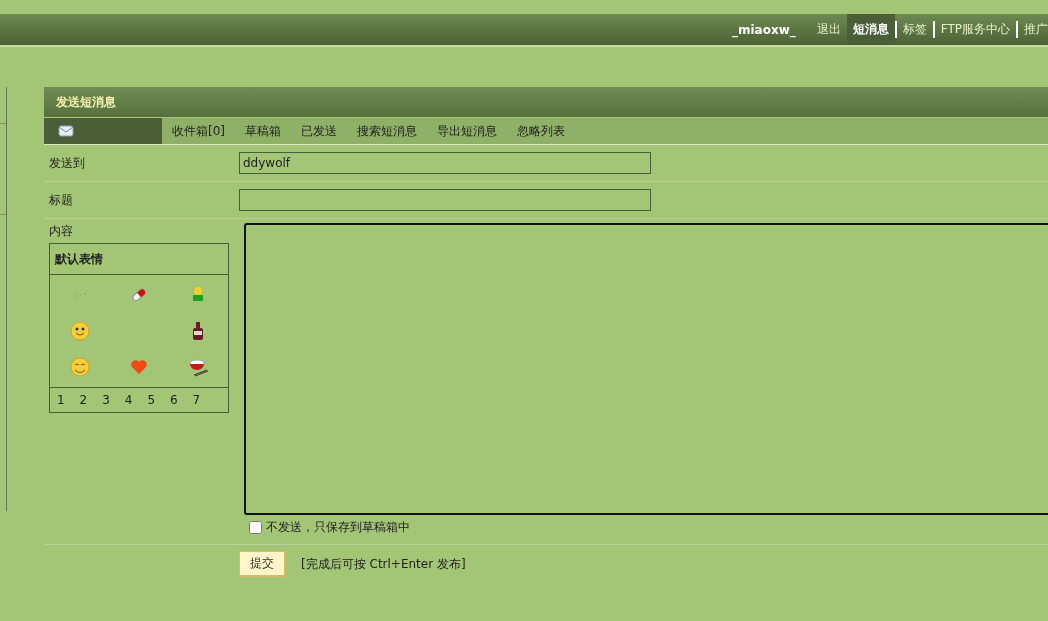  I want to click on page-link: 7, so click(204, 400).